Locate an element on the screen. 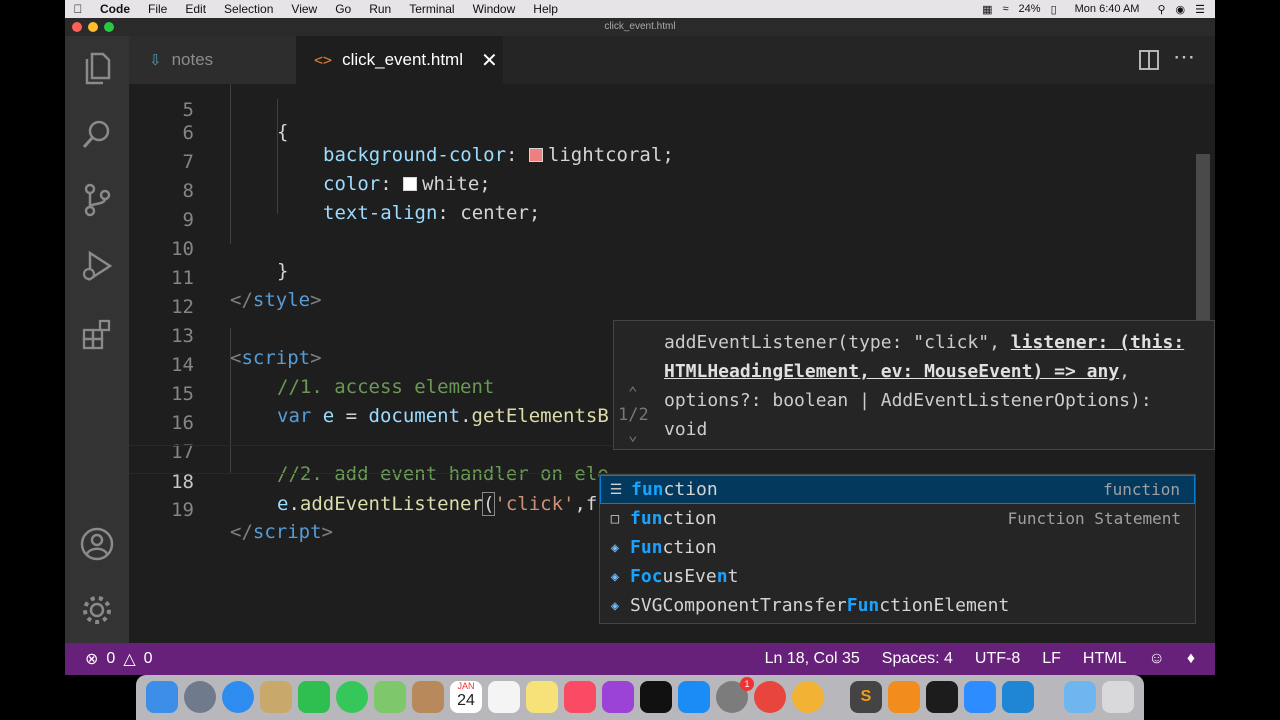 This screenshot has width=1280, height=720. match-highlight: Fun is located at coordinates (863, 605).